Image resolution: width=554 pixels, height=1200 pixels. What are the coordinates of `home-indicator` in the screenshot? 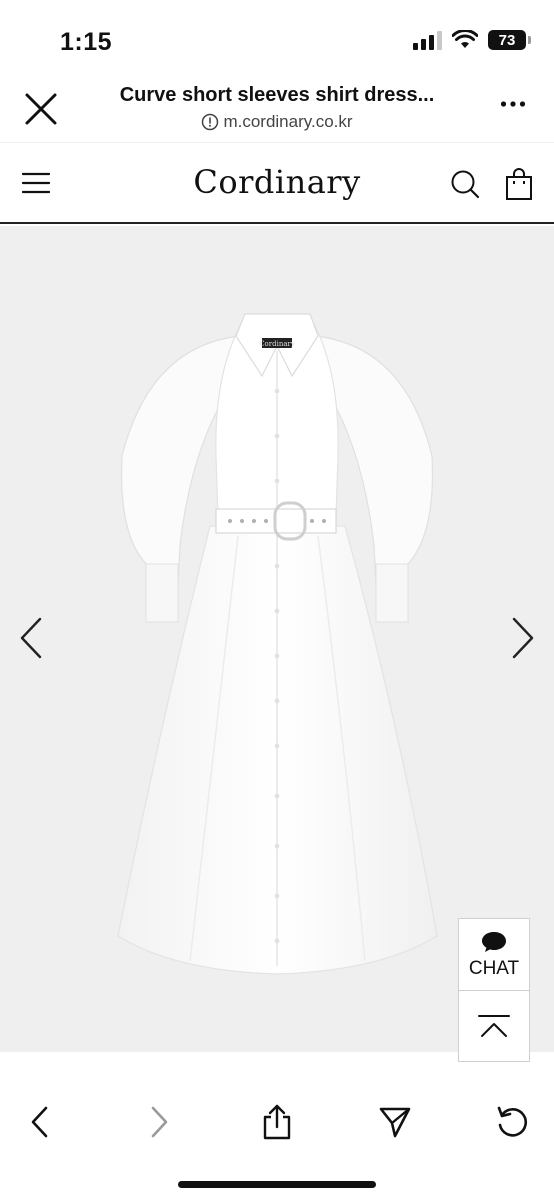 It's located at (277, 1184).